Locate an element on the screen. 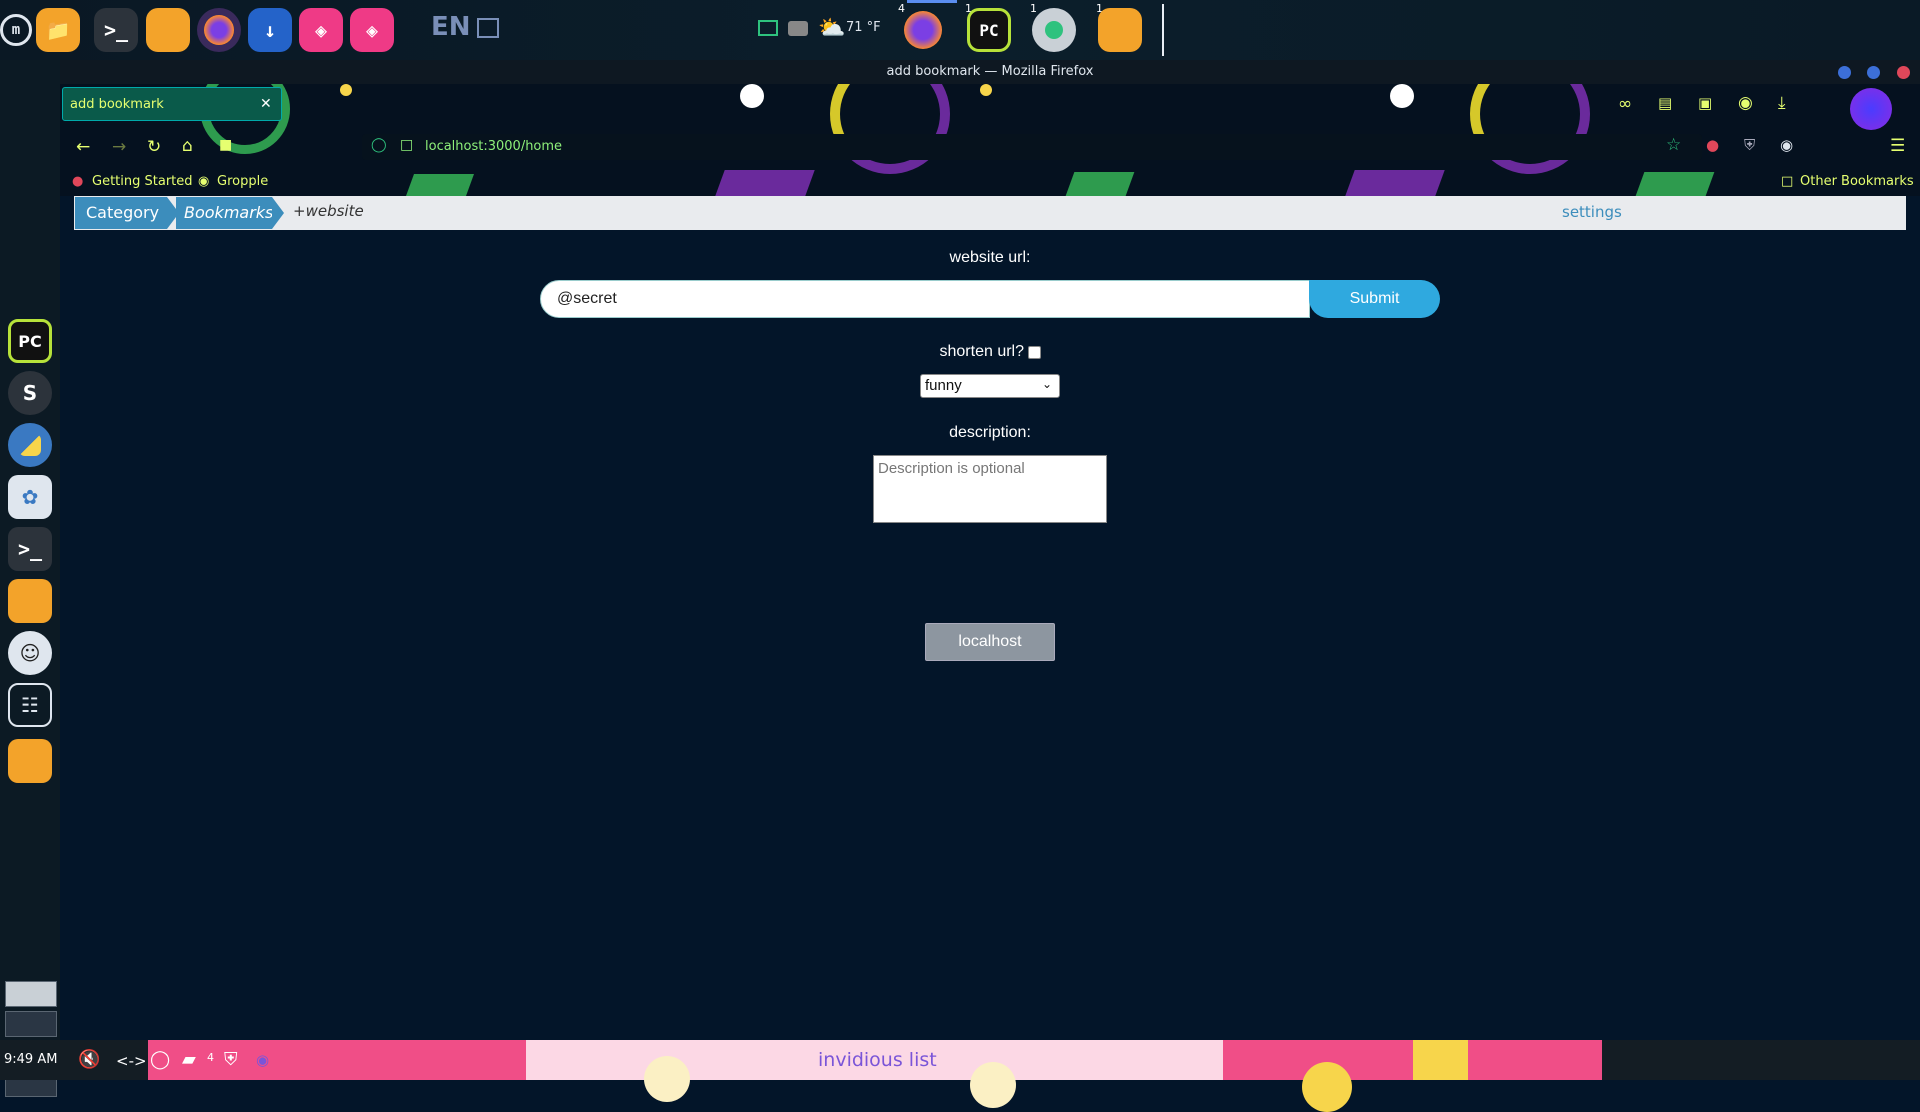 The height and width of the screenshot is (1112, 1920). notifications-icon: ▰ is located at coordinates (189, 1059).